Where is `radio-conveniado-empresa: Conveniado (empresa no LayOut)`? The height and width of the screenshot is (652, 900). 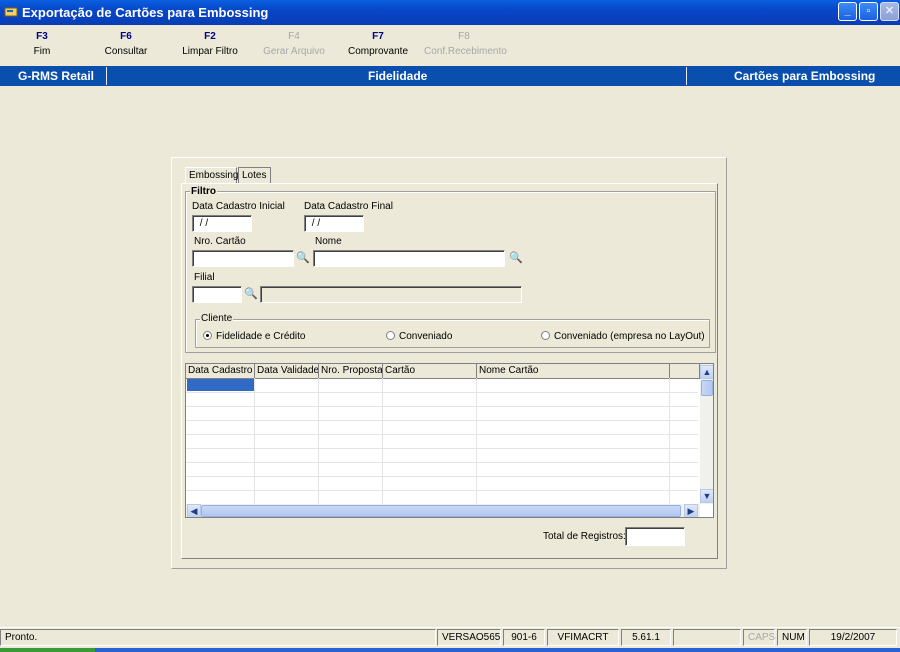 radio-conveniado-empresa: Conveniado (empresa no LayOut) is located at coordinates (623, 336).